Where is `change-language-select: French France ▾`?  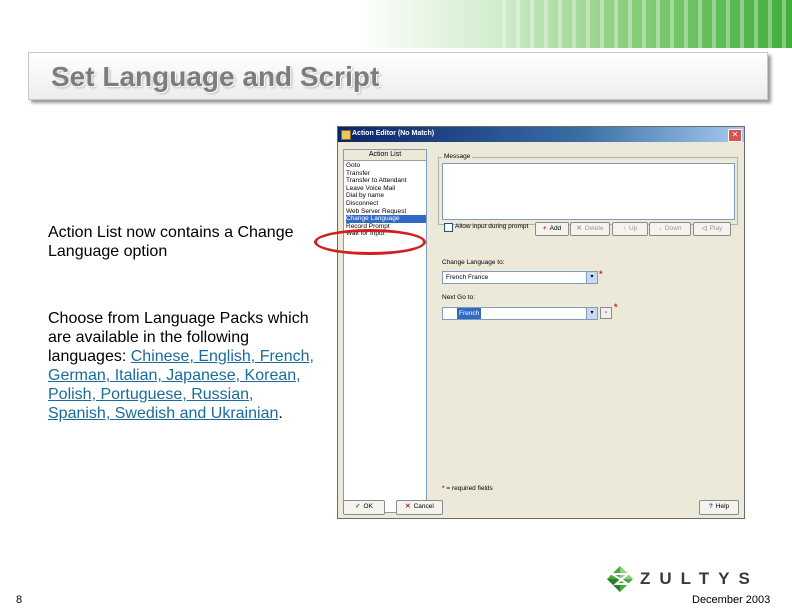 change-language-select: French France ▾ is located at coordinates (520, 277).